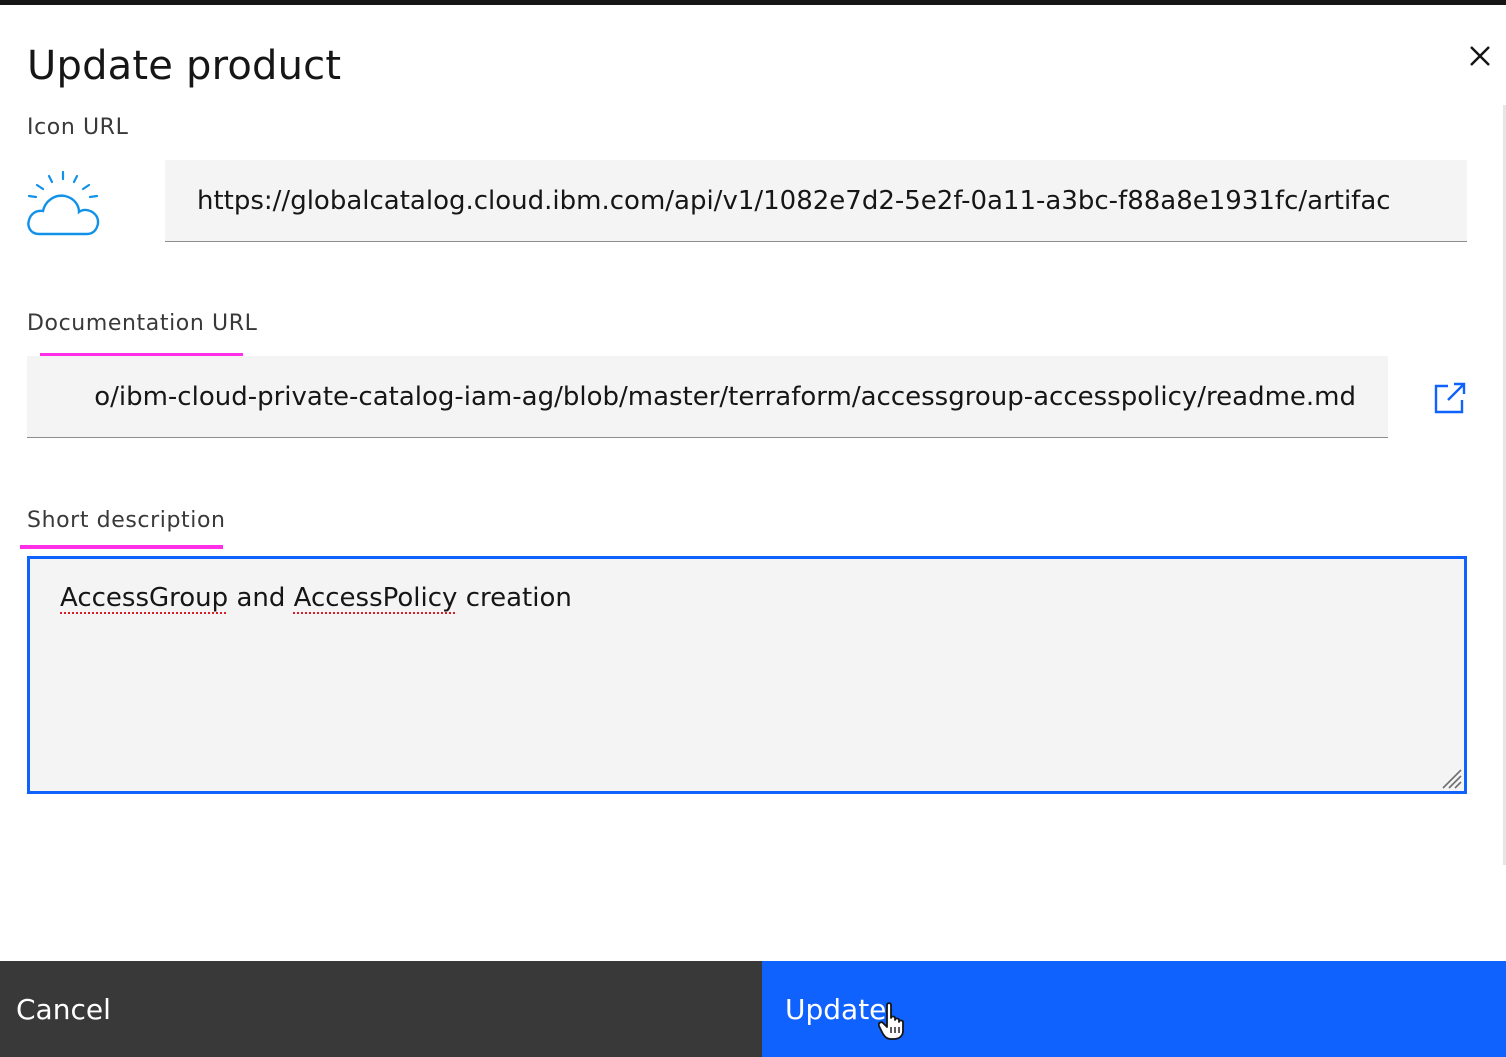 Image resolution: width=1506 pixels, height=1057 pixels. Describe the element at coordinates (63, 1009) in the screenshot. I see `cancel-button-label: Cancel` at that location.